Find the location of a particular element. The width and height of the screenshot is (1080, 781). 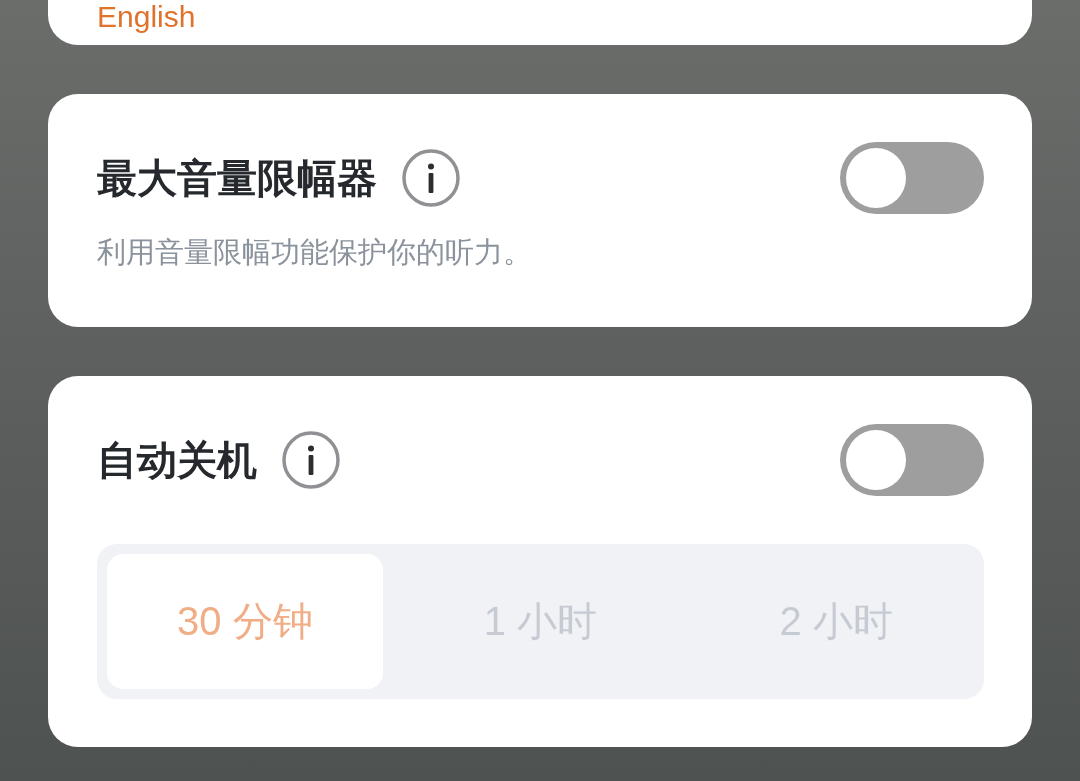

setting-description: 利用音量限幅功能保护你的听力。 is located at coordinates (315, 252).